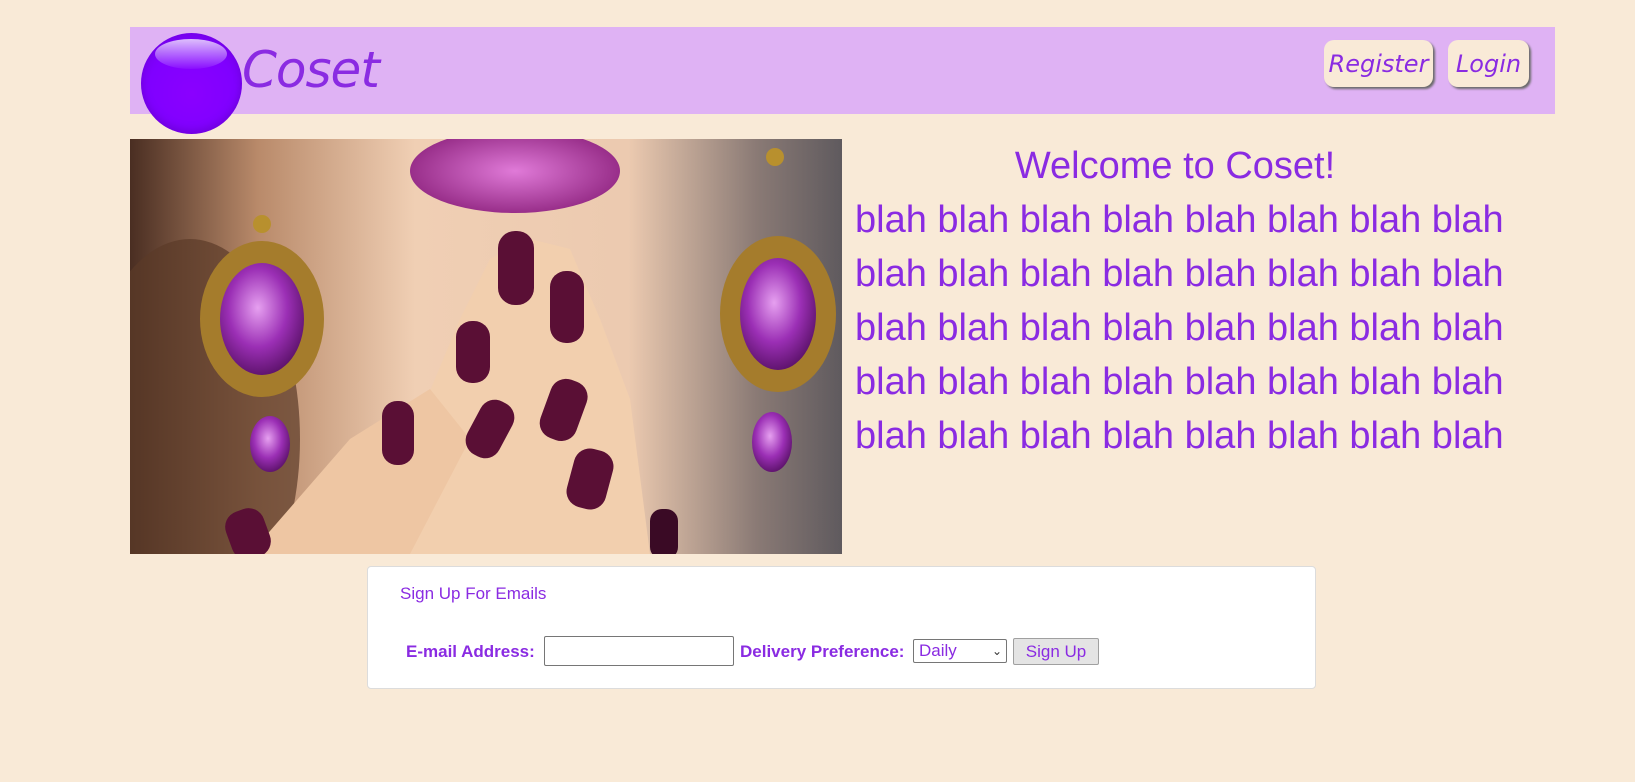 The image size is (1635, 782). What do you see at coordinates (191, 83) in the screenshot?
I see `logo-orb-icon` at bounding box center [191, 83].